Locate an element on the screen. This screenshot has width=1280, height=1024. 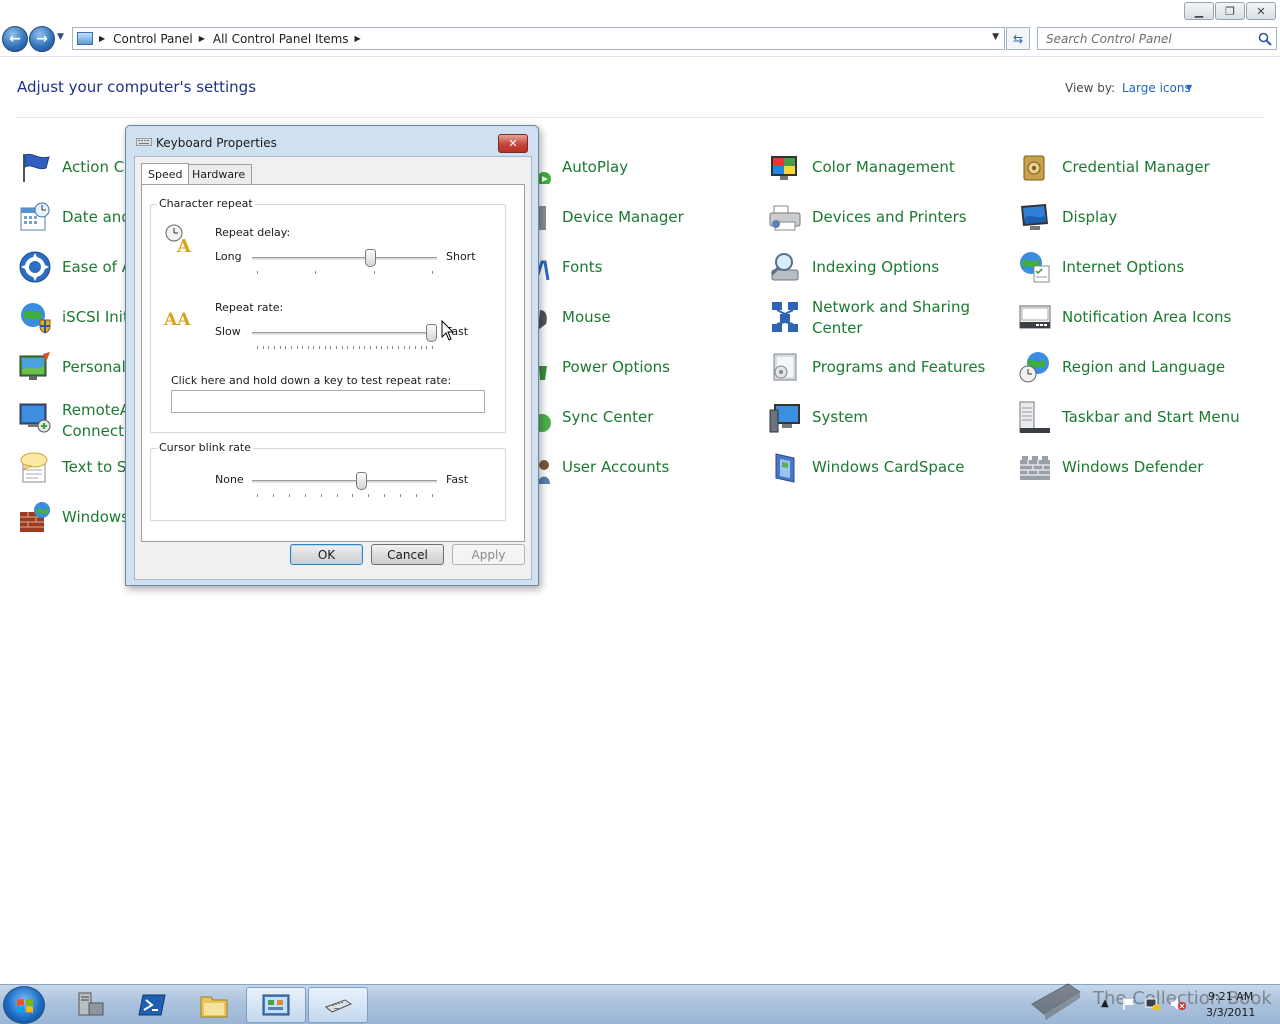
cp-item-cardspace: Windows CardSpace is located at coordinates (888, 467).